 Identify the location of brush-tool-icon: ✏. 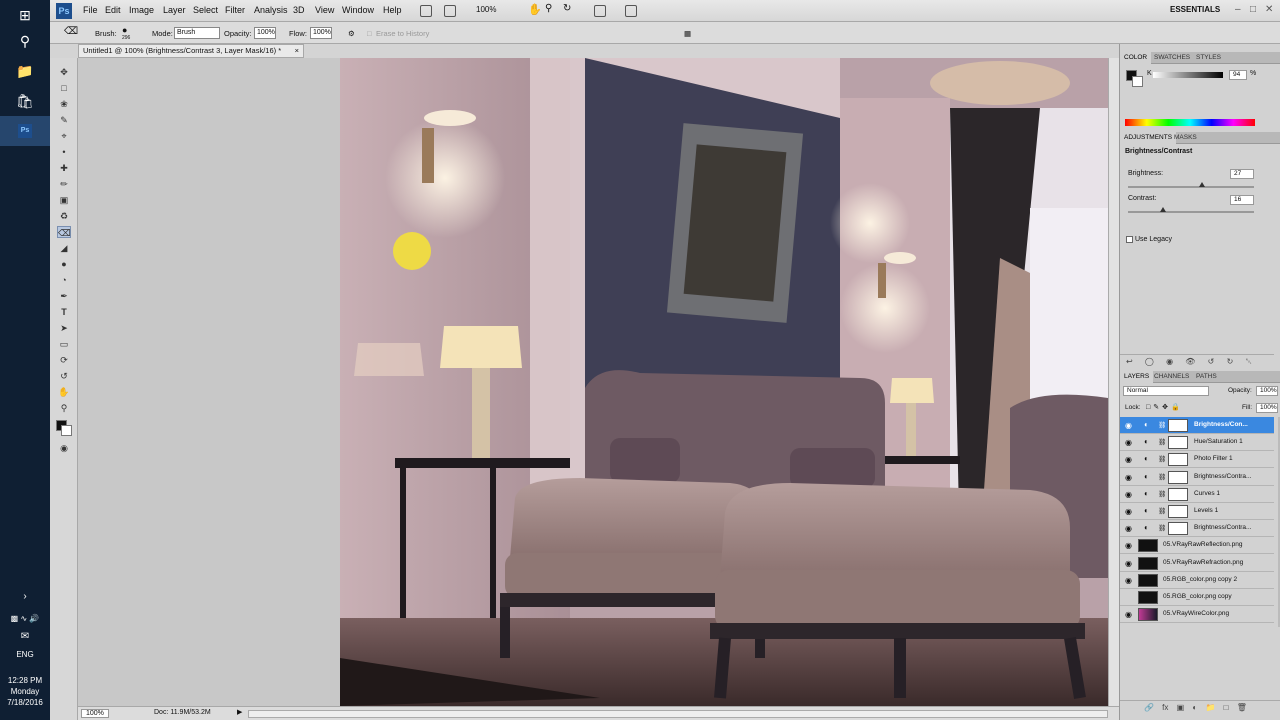
(64, 184).